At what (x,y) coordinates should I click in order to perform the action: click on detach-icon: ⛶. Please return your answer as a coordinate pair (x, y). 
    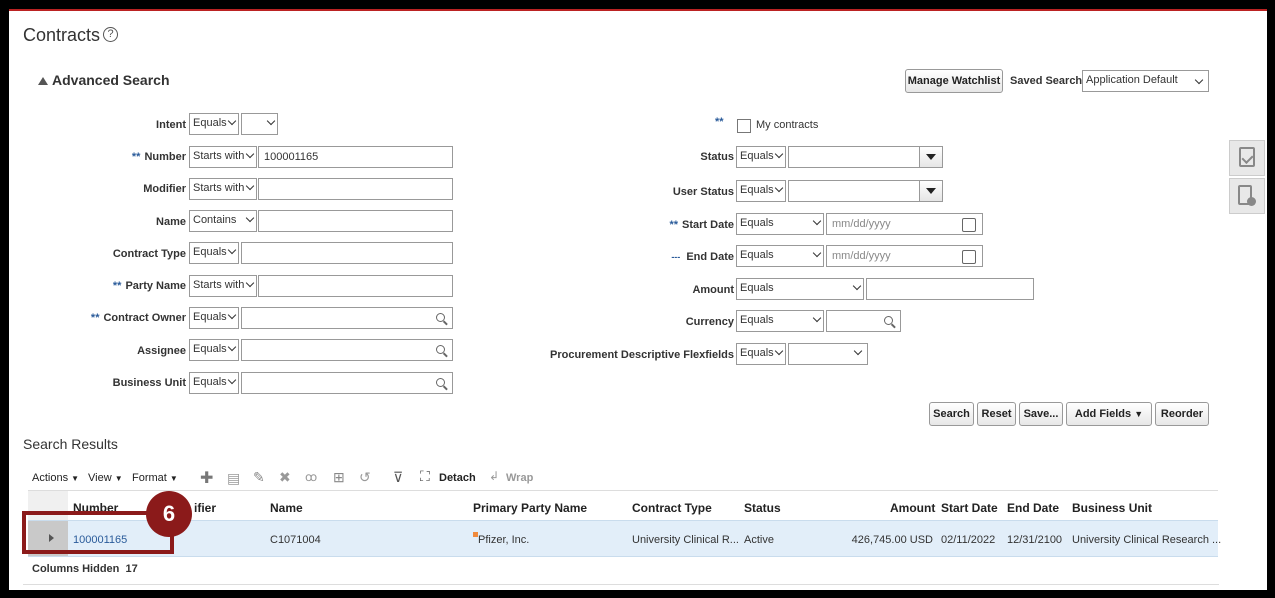
    Looking at the image, I should click on (425, 476).